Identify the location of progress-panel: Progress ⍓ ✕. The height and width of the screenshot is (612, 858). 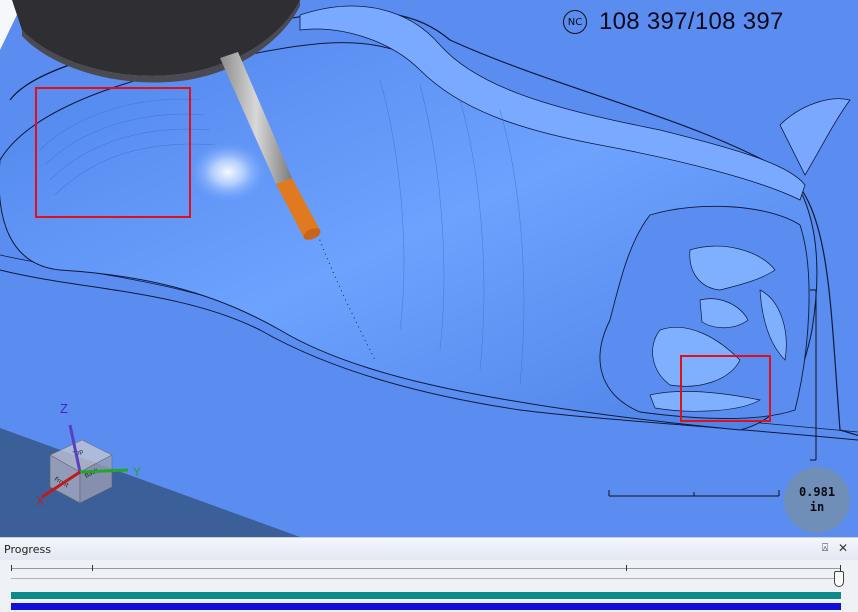
(429, 574).